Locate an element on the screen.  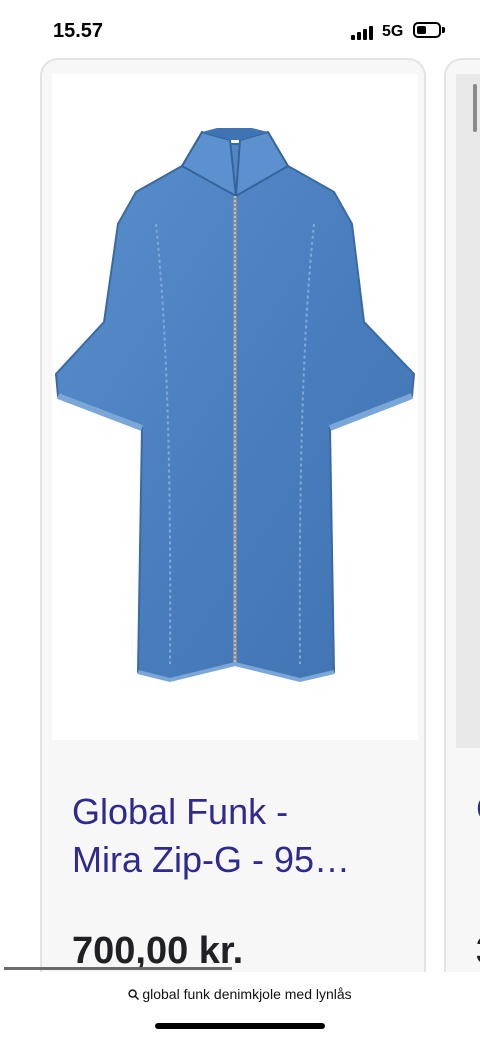
network-type: 5G is located at coordinates (393, 31).